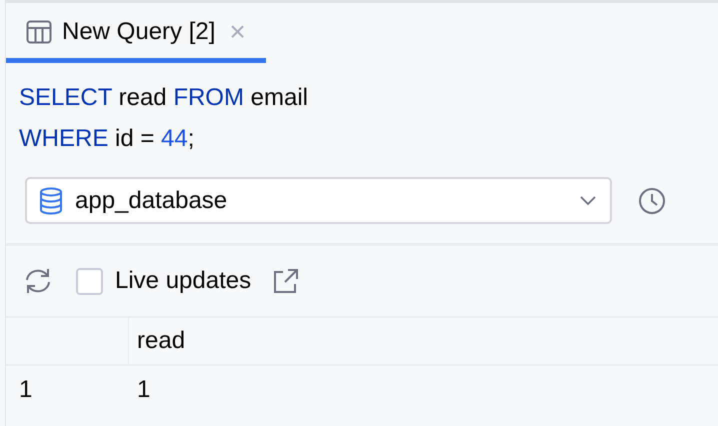 Image resolution: width=718 pixels, height=426 pixels. Describe the element at coordinates (143, 390) in the screenshot. I see `table-cell-text: 1` at that location.